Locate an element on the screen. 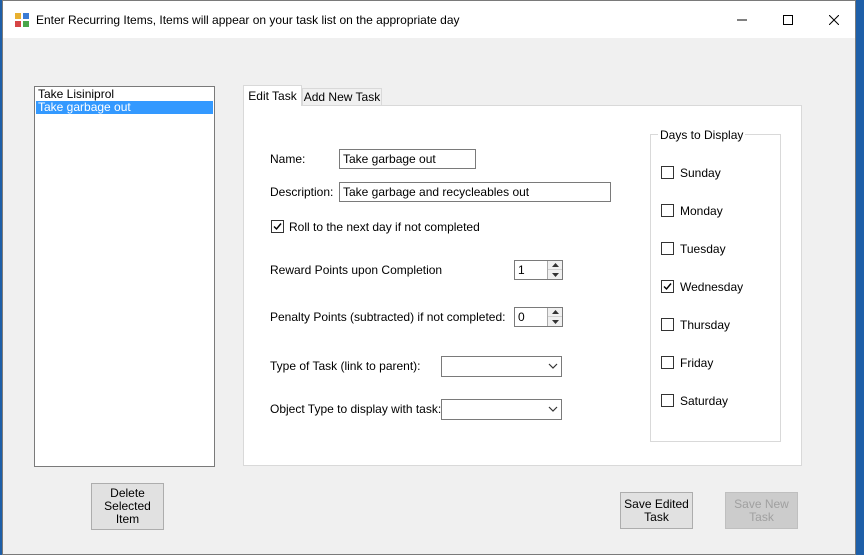  tab-add-new-task: Add New Task is located at coordinates (342, 97).